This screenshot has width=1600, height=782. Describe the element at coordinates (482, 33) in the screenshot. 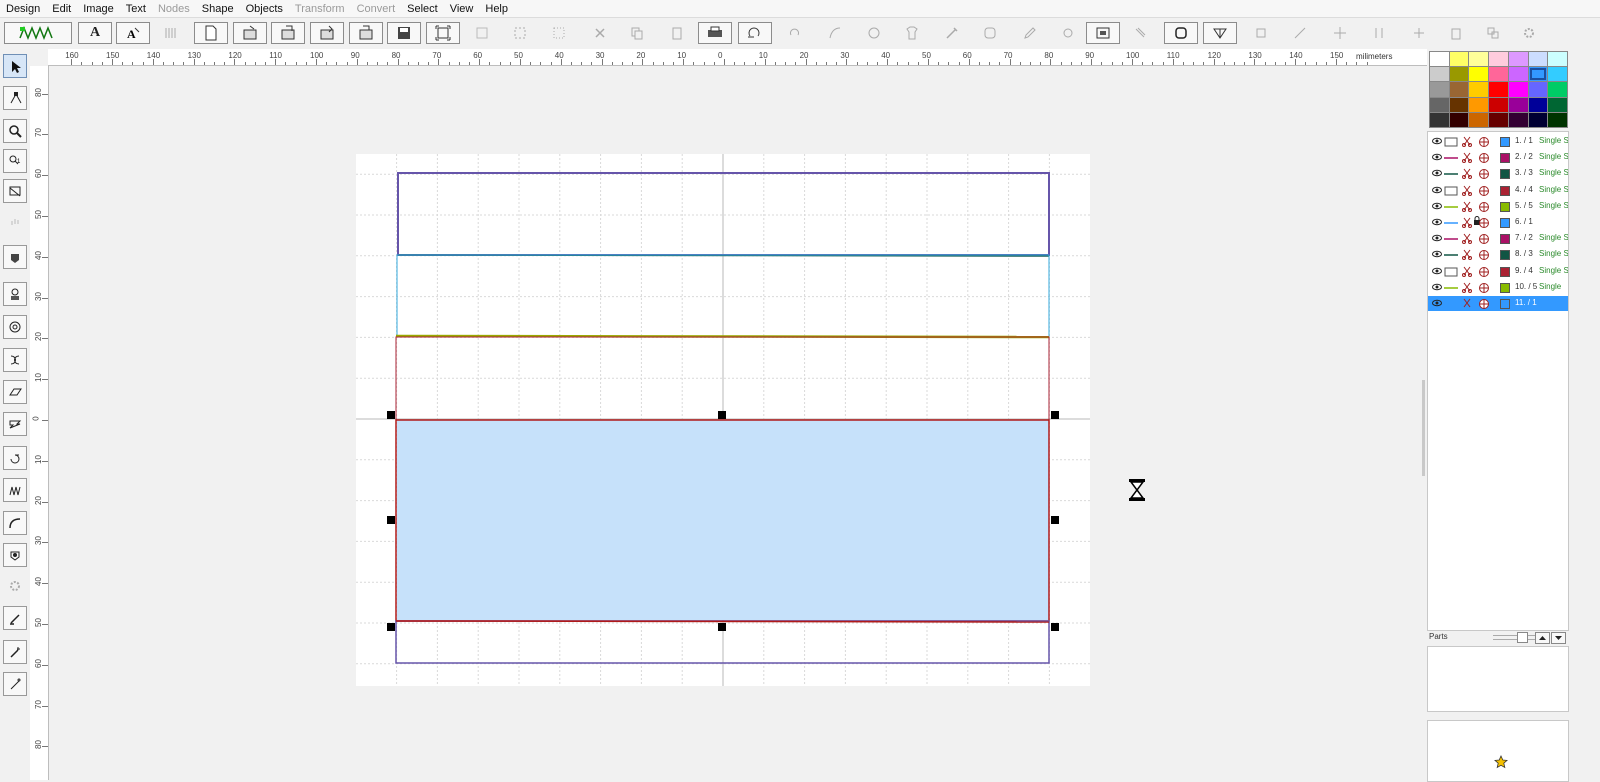

I see `select-box-button` at that location.